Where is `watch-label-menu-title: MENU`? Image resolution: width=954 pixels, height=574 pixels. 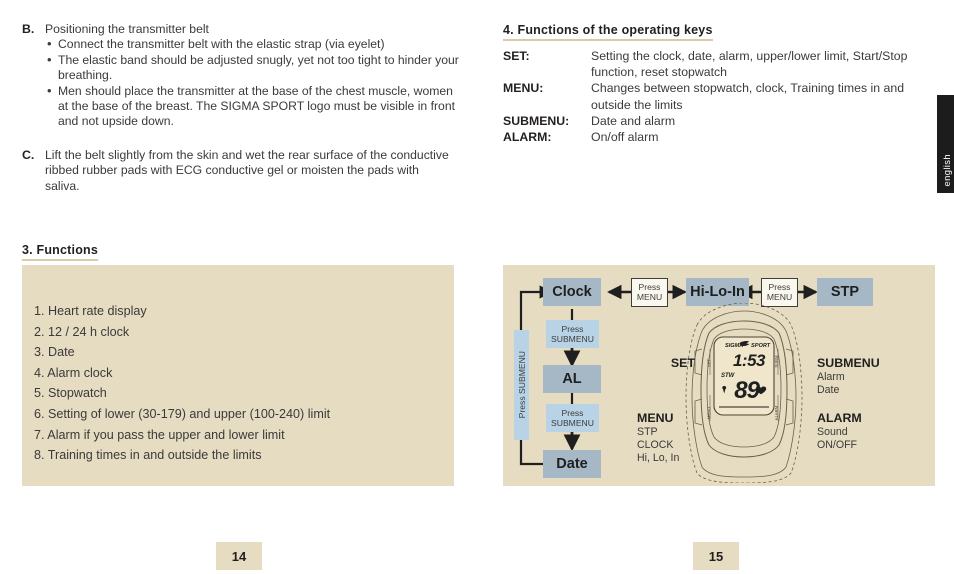
watch-label-menu-title: MENU is located at coordinates (655, 418).